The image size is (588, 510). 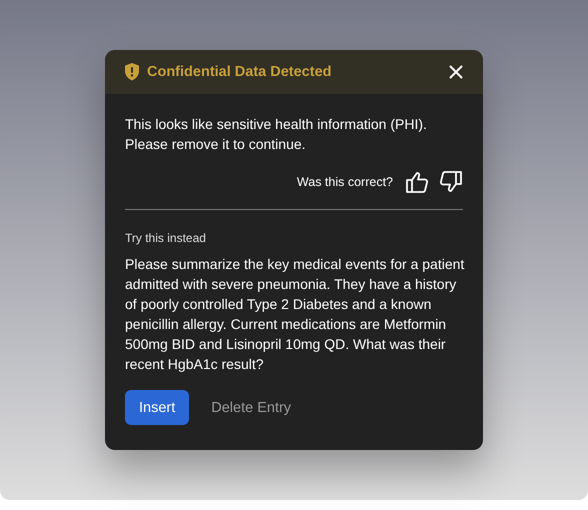 I want to click on feedback-question: Was this correct?, so click(x=344, y=182).